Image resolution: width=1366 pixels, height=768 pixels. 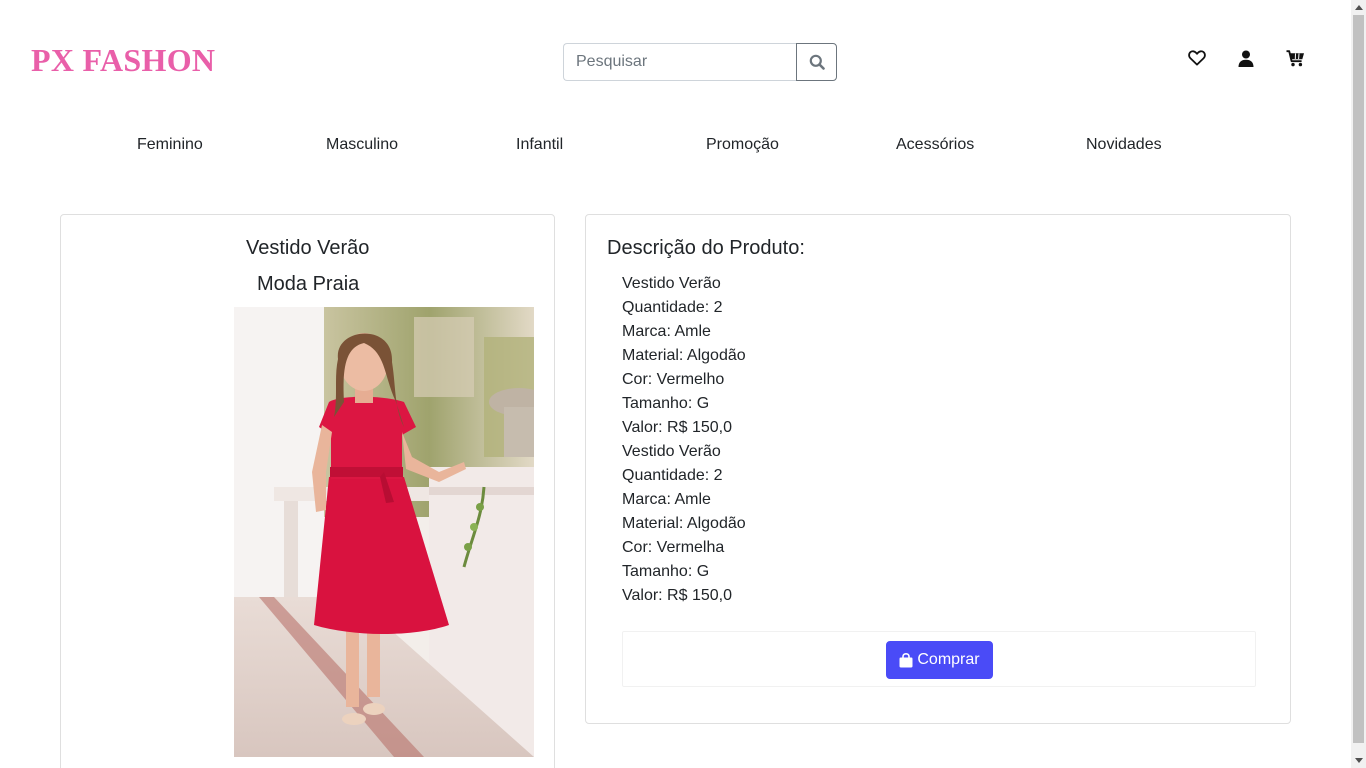 What do you see at coordinates (308, 248) in the screenshot?
I see `product-title: Vestido Verão` at bounding box center [308, 248].